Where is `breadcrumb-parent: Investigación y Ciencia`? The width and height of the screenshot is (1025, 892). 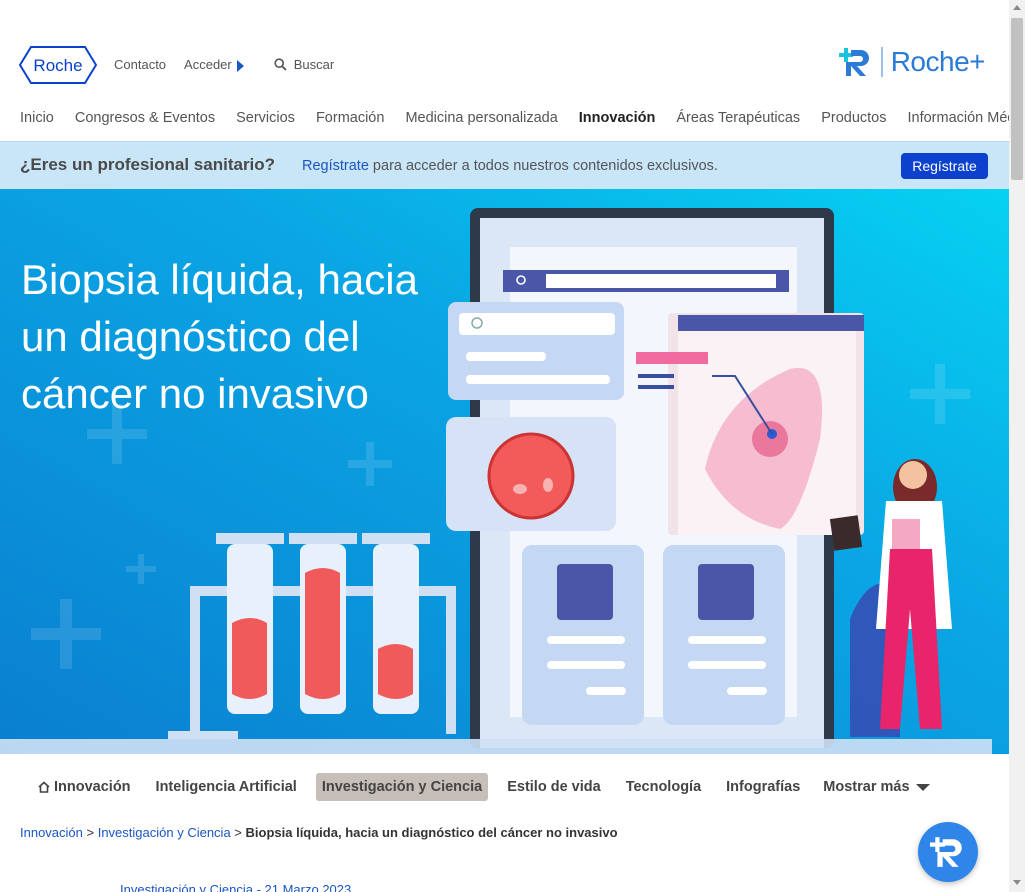 breadcrumb-parent: Investigación y Ciencia is located at coordinates (164, 832).